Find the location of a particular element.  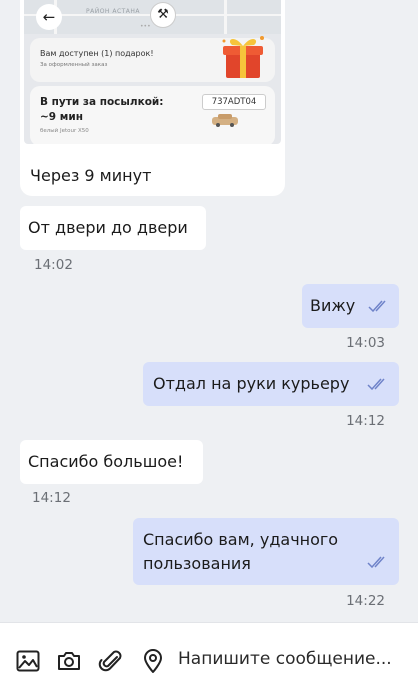

courier-pin-icon: ⚒ is located at coordinates (163, 15).